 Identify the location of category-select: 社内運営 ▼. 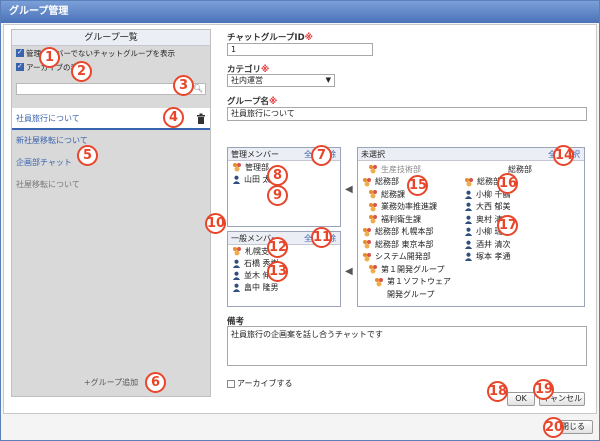
(281, 80).